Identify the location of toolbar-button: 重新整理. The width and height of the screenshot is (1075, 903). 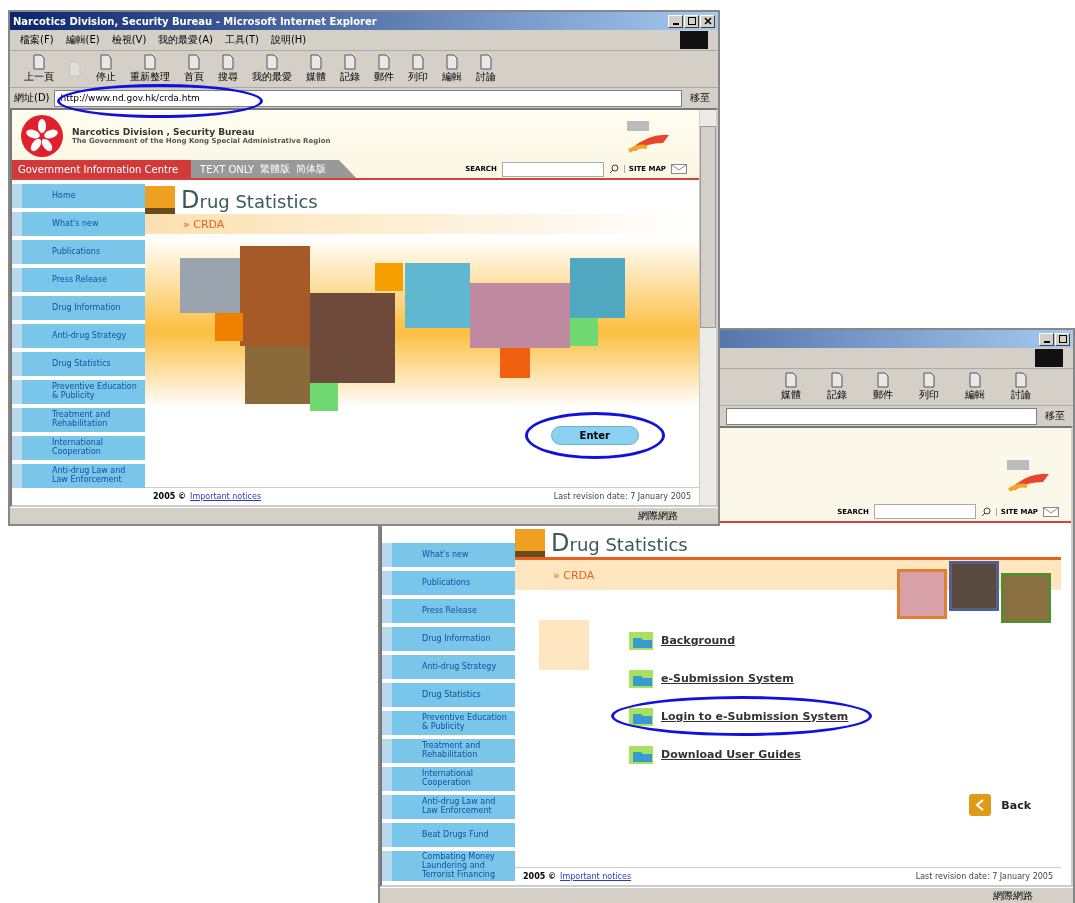
(150, 69).